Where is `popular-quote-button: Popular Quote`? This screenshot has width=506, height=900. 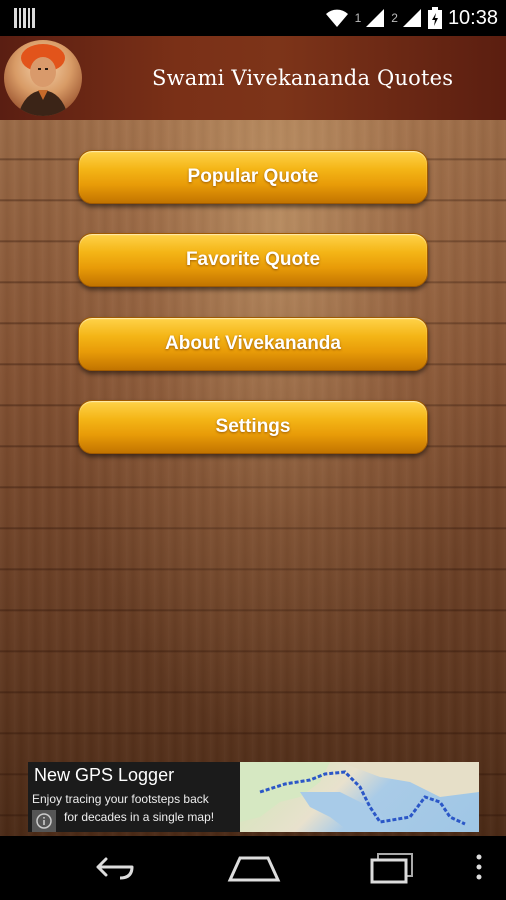
popular-quote-button: Popular Quote is located at coordinates (253, 177).